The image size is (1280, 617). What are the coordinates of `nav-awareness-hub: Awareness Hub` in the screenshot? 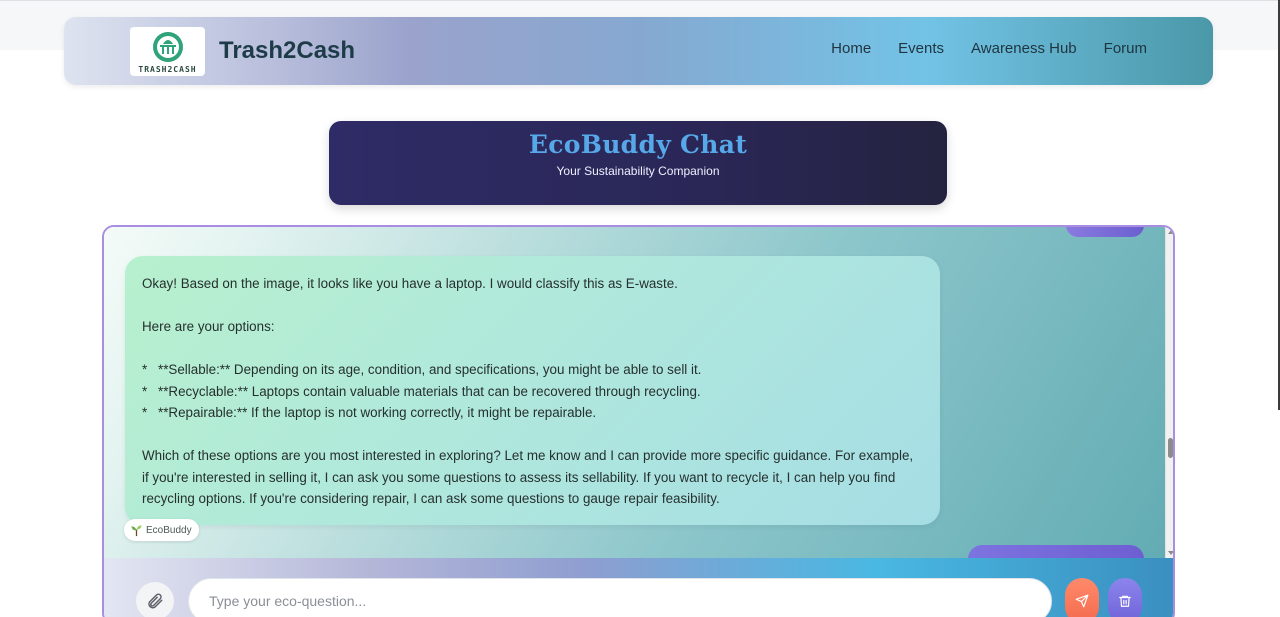 It's located at (1024, 48).